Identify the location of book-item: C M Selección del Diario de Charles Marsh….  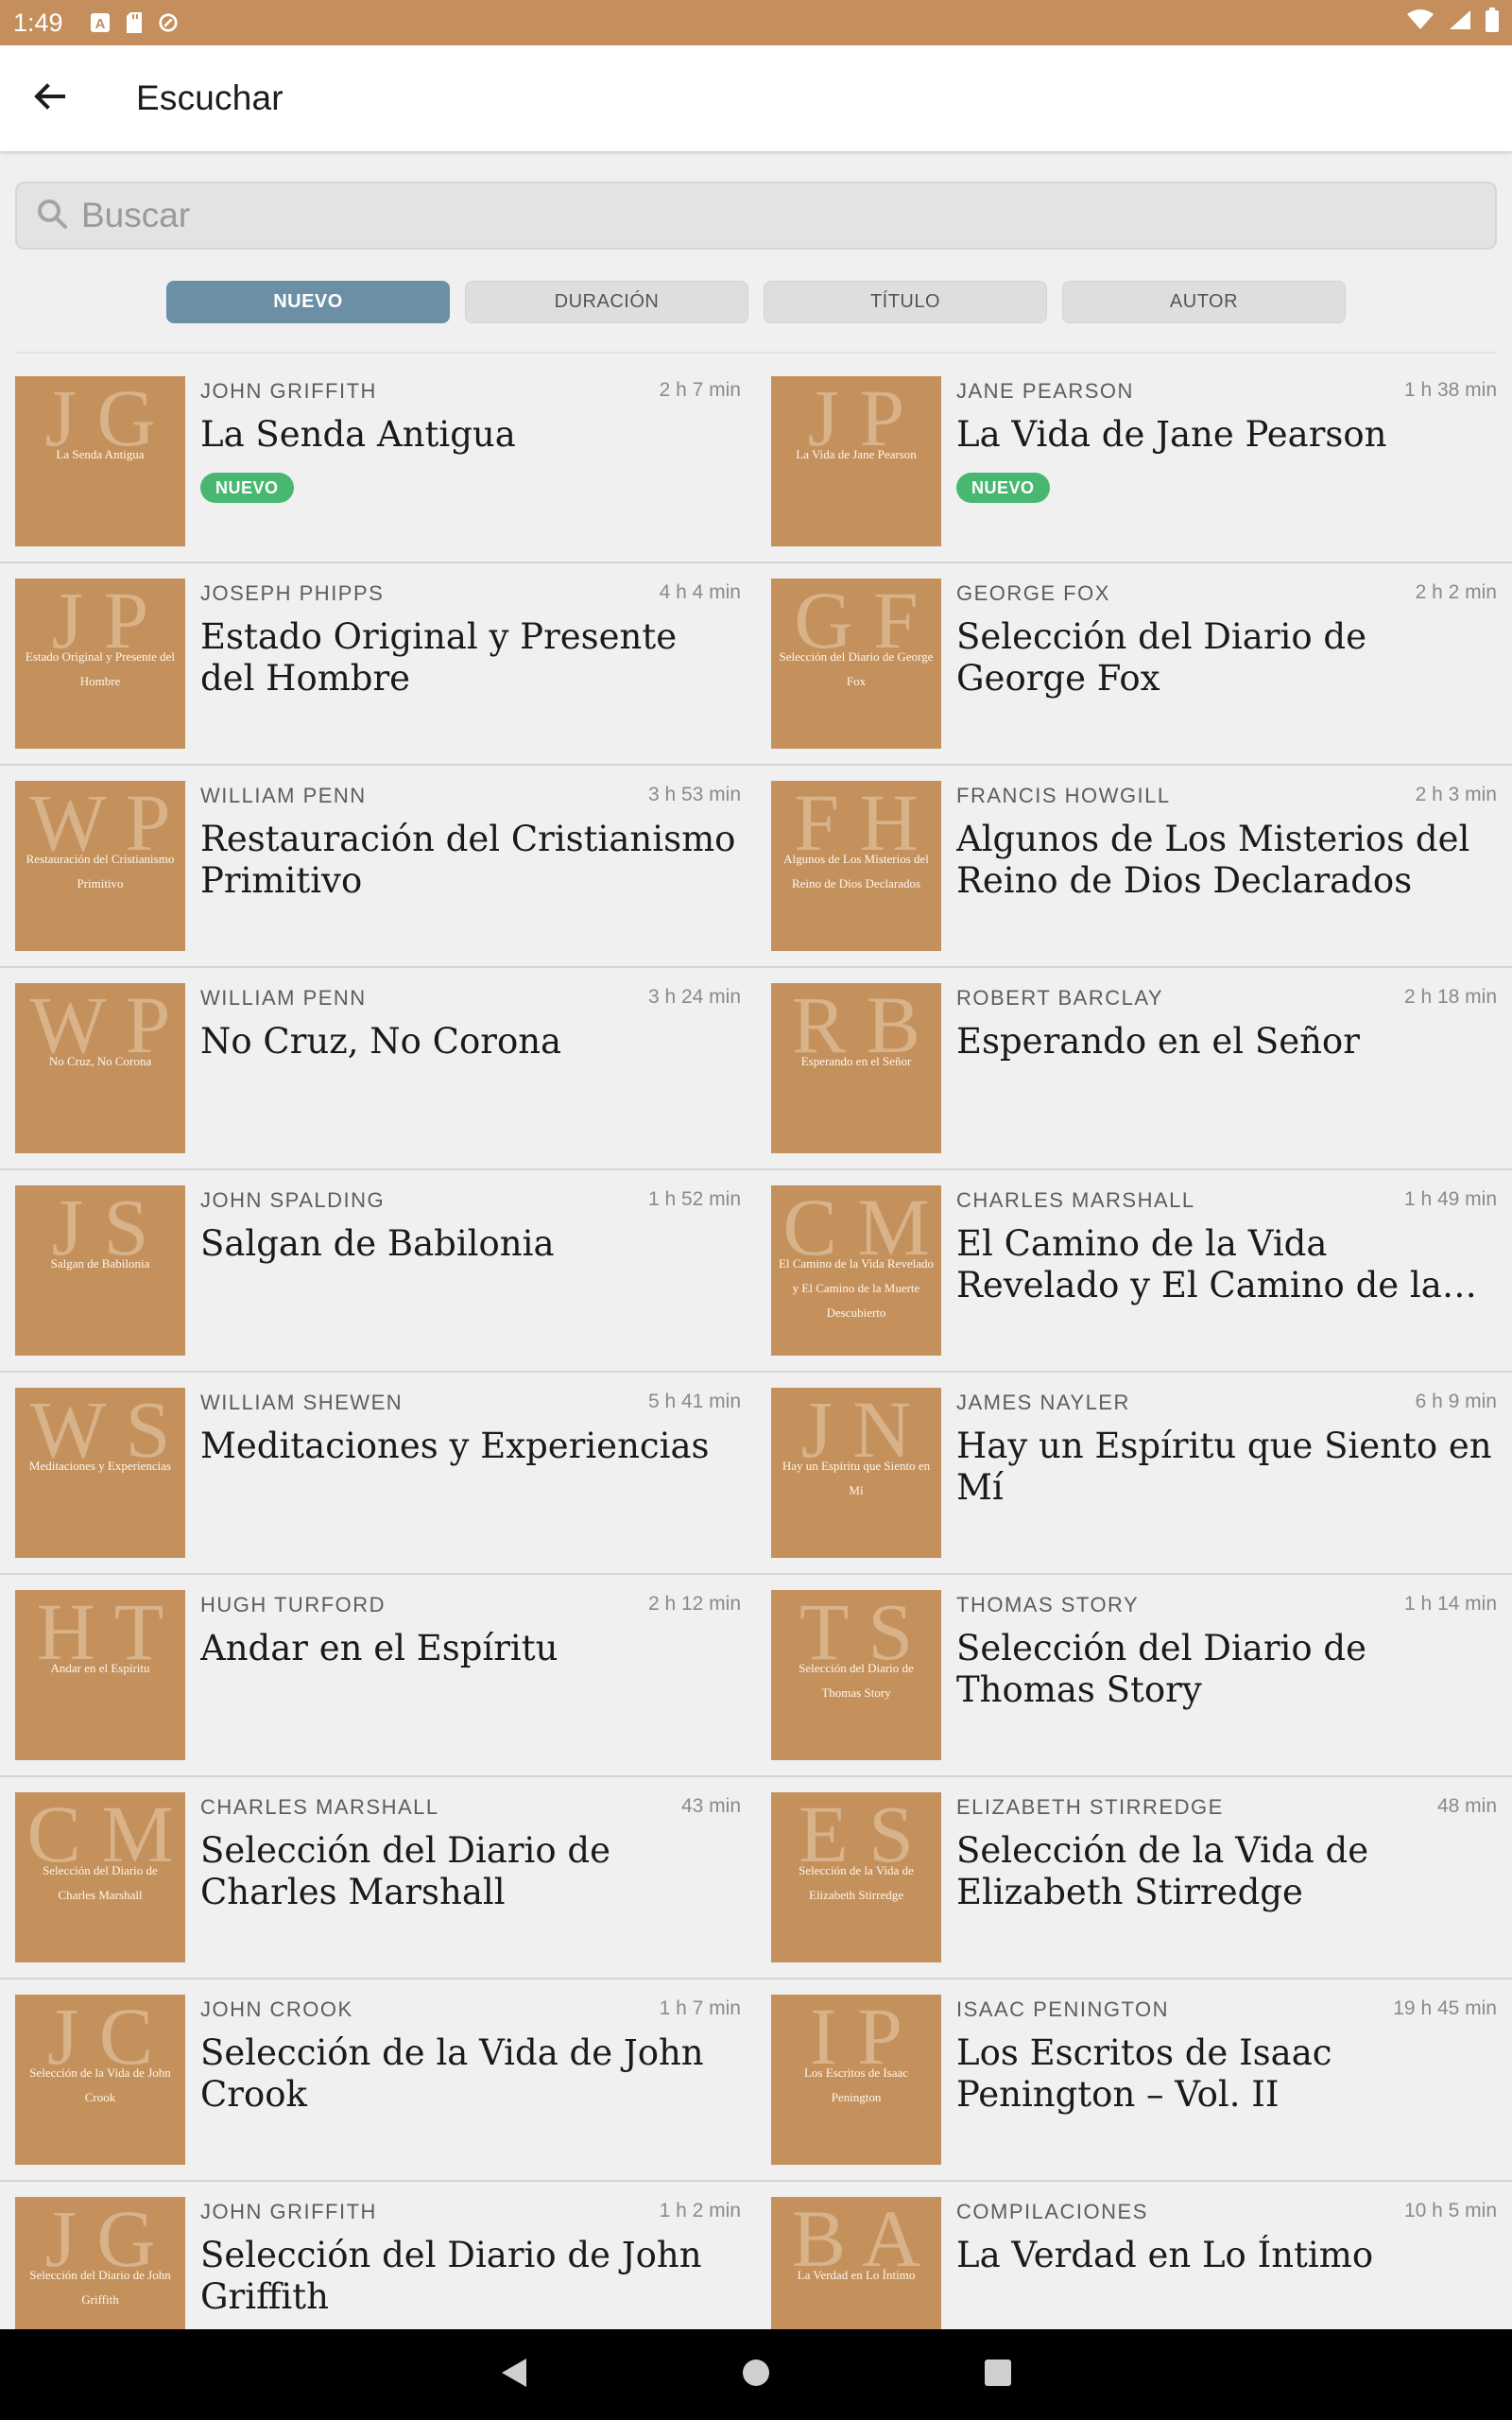
(378, 1877).